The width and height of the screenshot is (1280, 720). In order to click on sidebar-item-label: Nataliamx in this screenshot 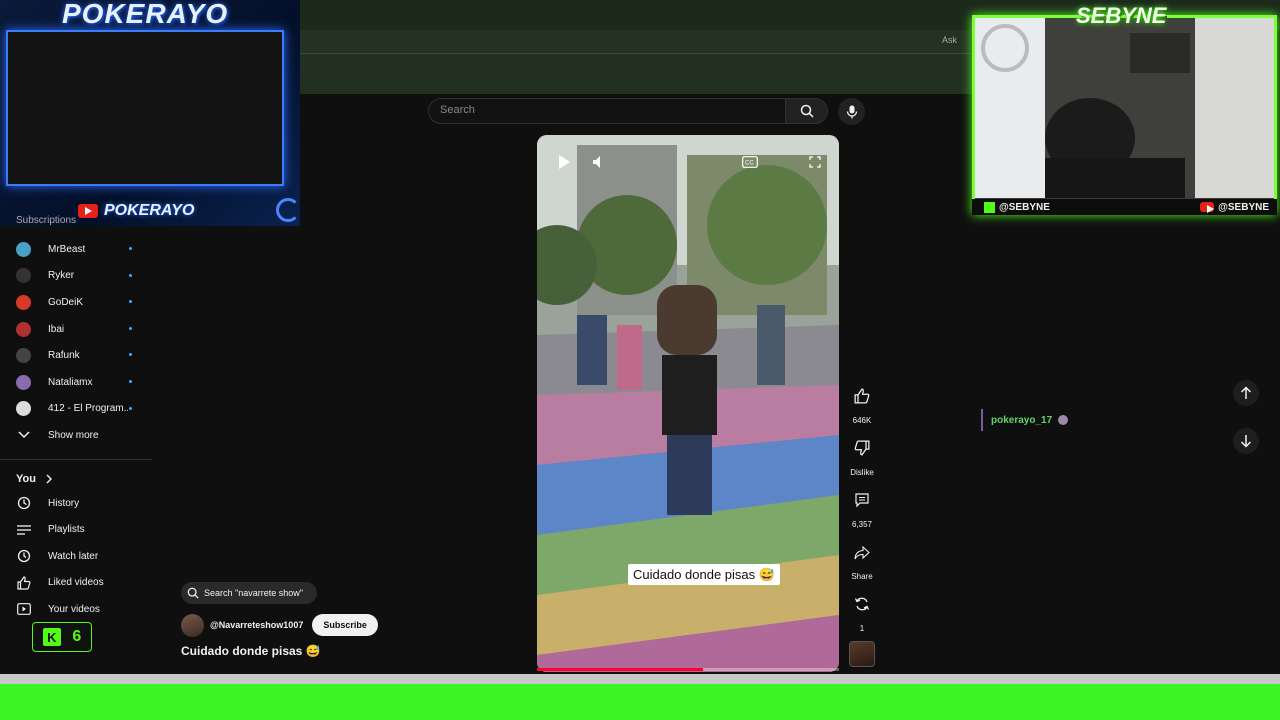, I will do `click(70, 382)`.